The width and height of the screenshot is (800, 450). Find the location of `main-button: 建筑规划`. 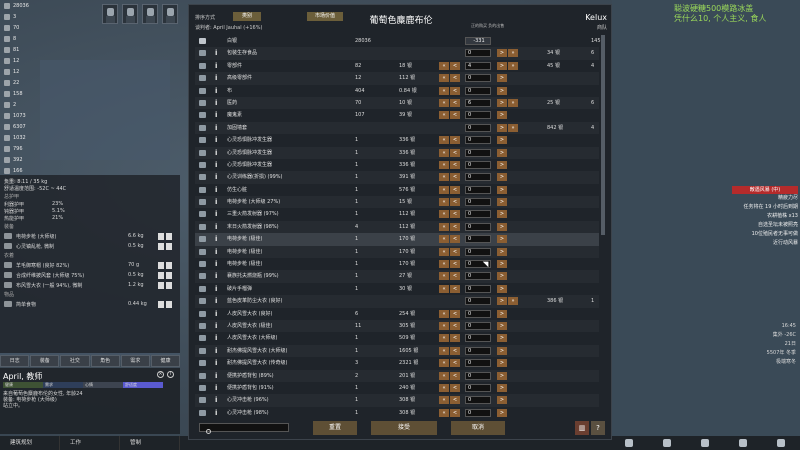

main-button: 建筑规划 is located at coordinates (30, 443).